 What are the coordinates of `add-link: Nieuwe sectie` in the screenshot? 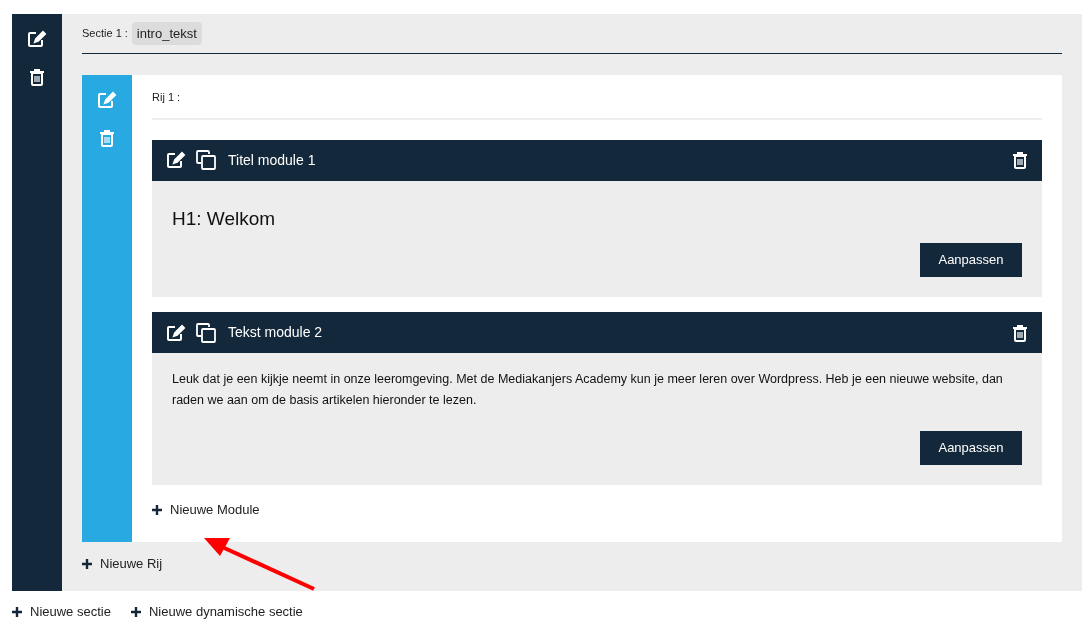 It's located at (61, 612).